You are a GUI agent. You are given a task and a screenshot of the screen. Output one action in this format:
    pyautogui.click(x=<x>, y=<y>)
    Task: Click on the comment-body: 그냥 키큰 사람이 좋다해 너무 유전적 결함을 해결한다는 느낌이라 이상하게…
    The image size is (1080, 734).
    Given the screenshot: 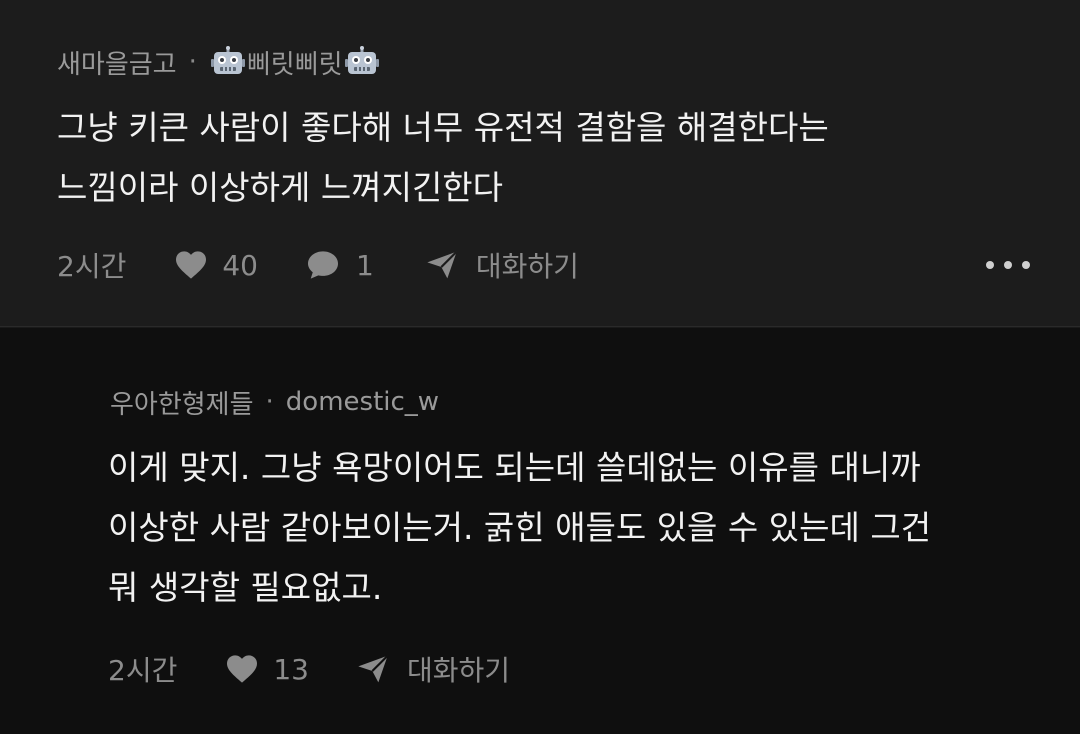 What is the action you would take?
    pyautogui.click(x=443, y=158)
    